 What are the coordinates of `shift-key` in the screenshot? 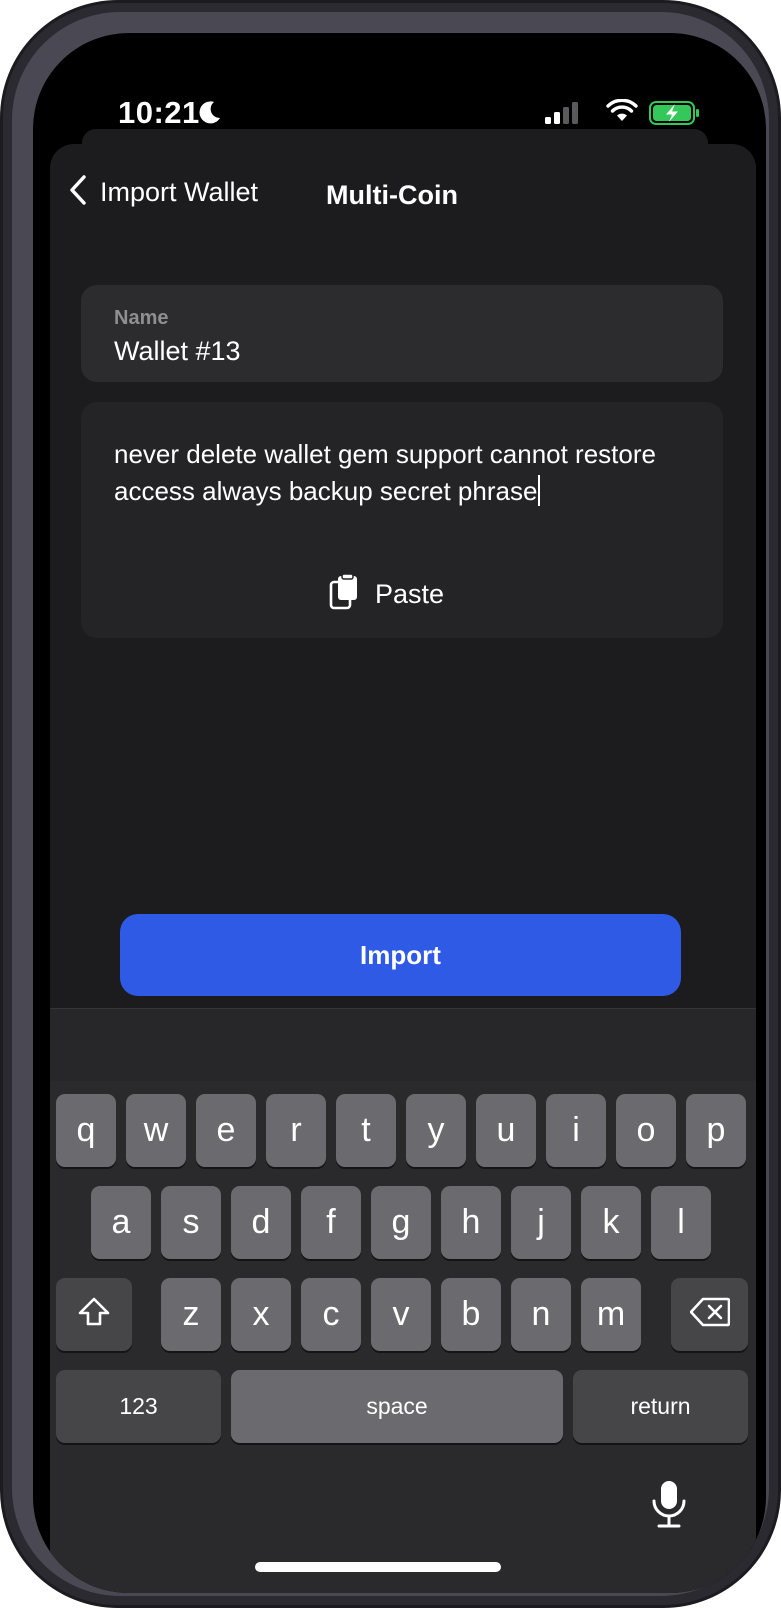 It's located at (94, 1314).